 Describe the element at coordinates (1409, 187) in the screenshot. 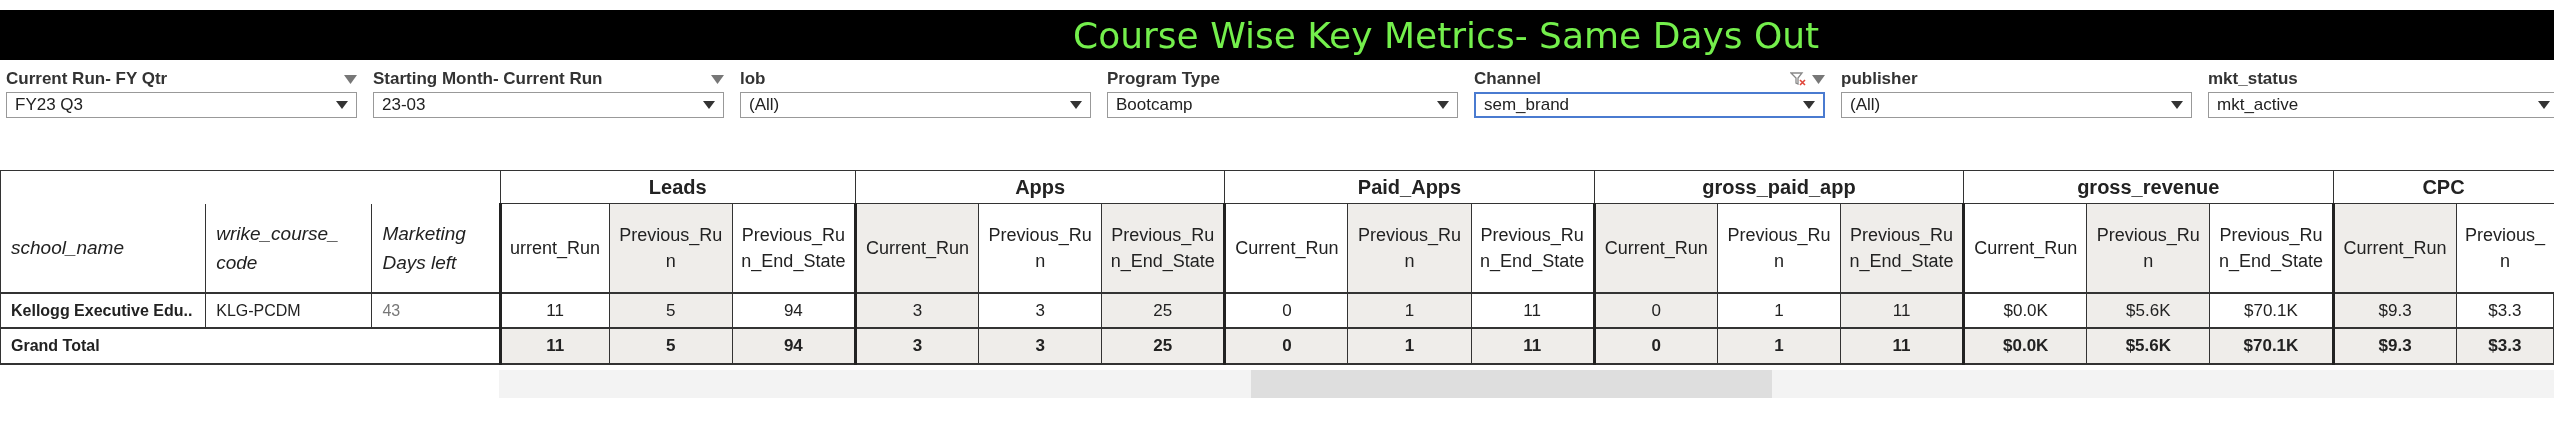

I see `group-header: Paid_Apps` at that location.